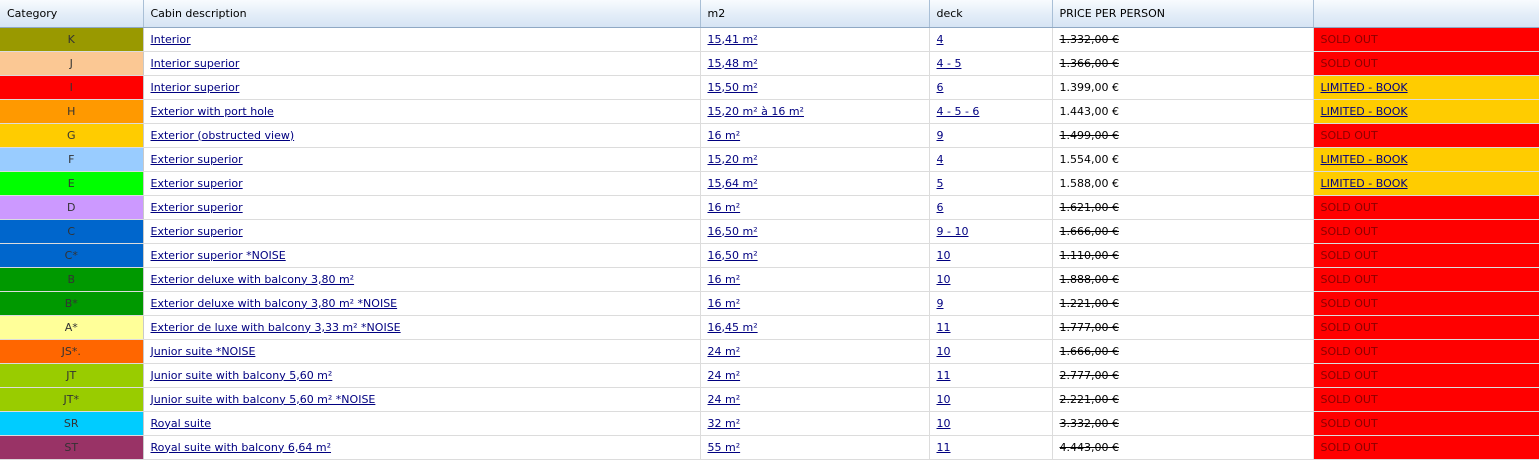 This screenshot has width=1539, height=460. Describe the element at coordinates (1183, 159) in the screenshot. I see `price-cell: 1.554,00 €` at that location.